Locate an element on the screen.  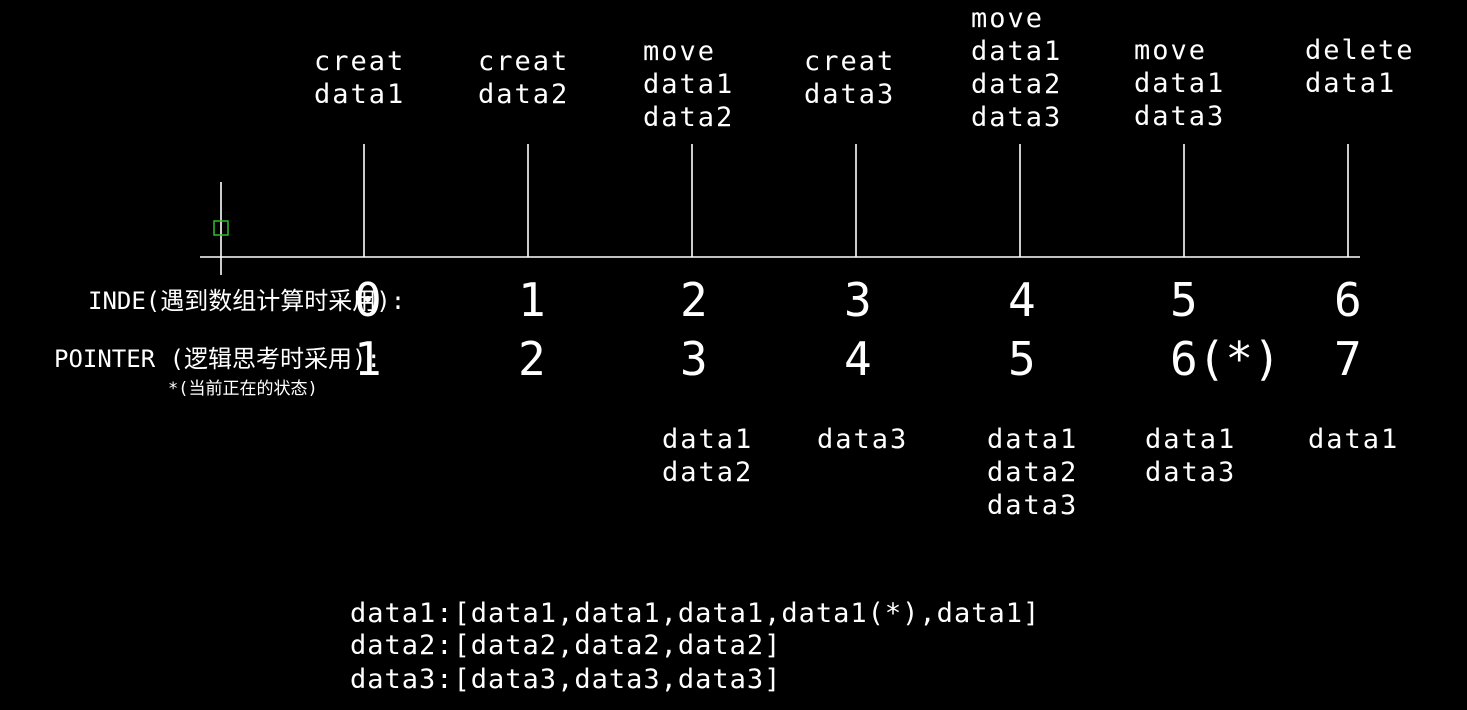
summary-line-data2: data2:[data2,data2,data2] is located at coordinates (565, 645).